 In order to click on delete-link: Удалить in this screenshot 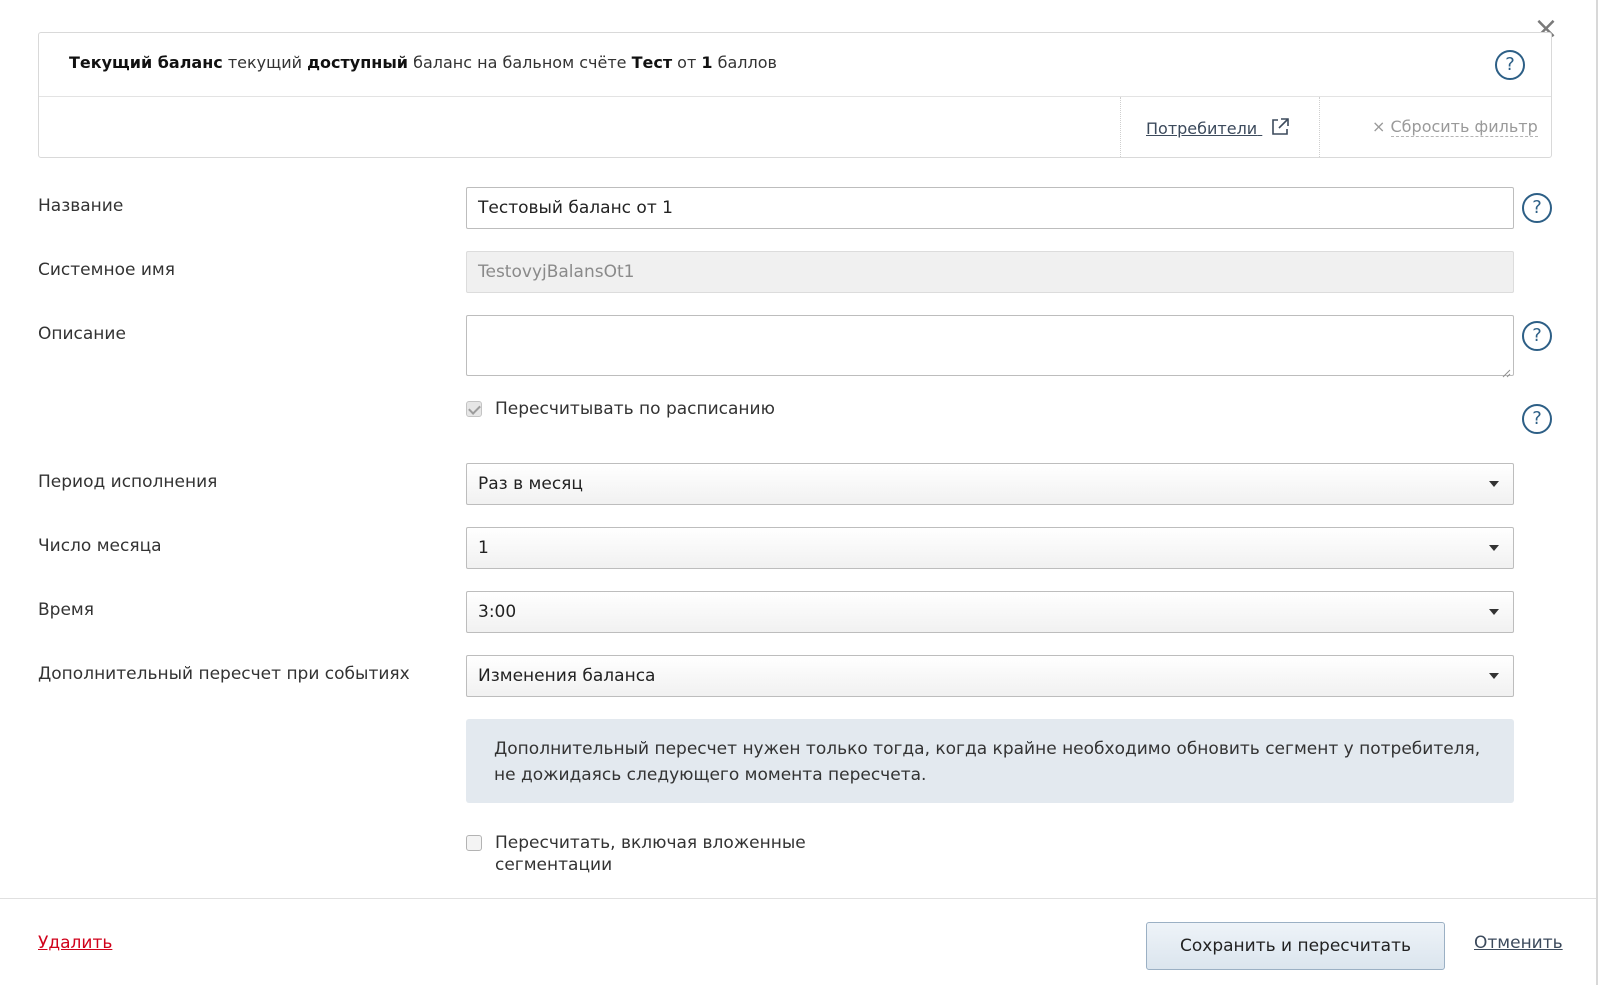, I will do `click(75, 943)`.